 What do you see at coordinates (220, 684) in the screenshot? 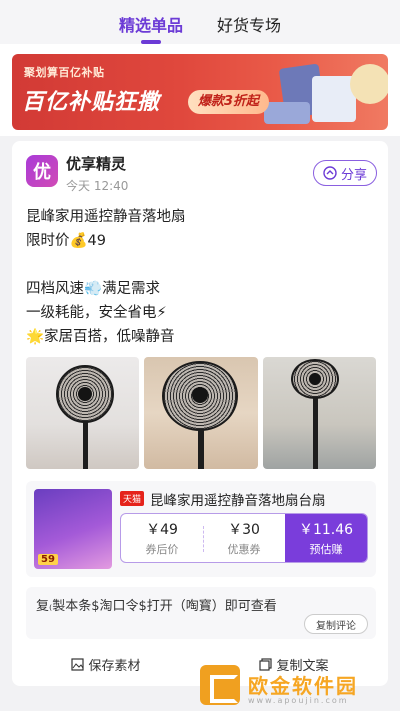
I see `watermark-logo-icon` at bounding box center [220, 684].